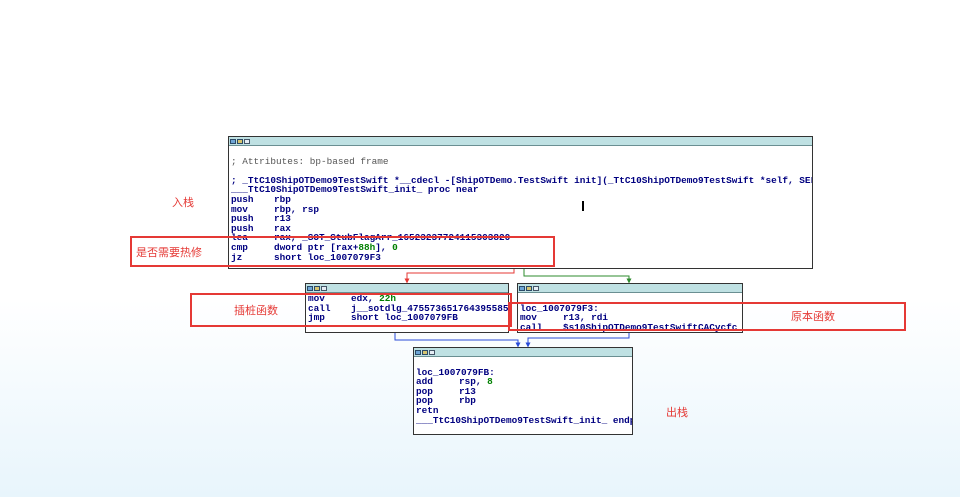 The width and height of the screenshot is (960, 497). I want to click on edge-right-to-exit, so click(577, 340).